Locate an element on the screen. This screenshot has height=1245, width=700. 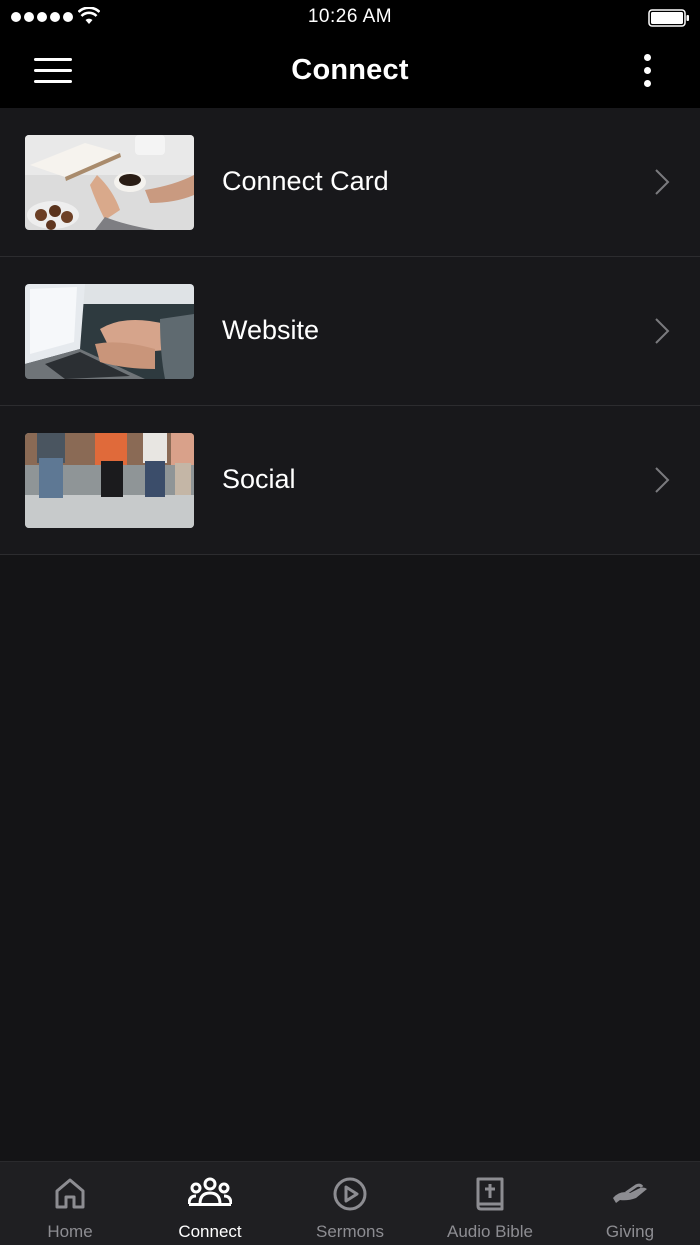
list-item-website: Website is located at coordinates (350, 331).